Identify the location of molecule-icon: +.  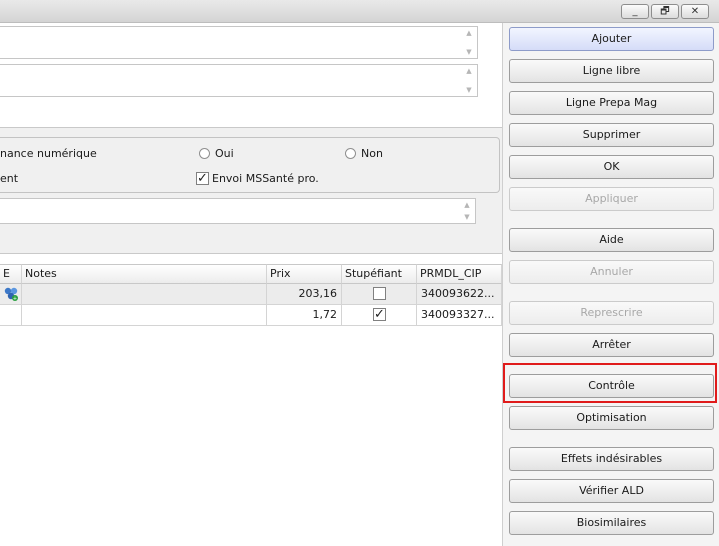
(11, 294).